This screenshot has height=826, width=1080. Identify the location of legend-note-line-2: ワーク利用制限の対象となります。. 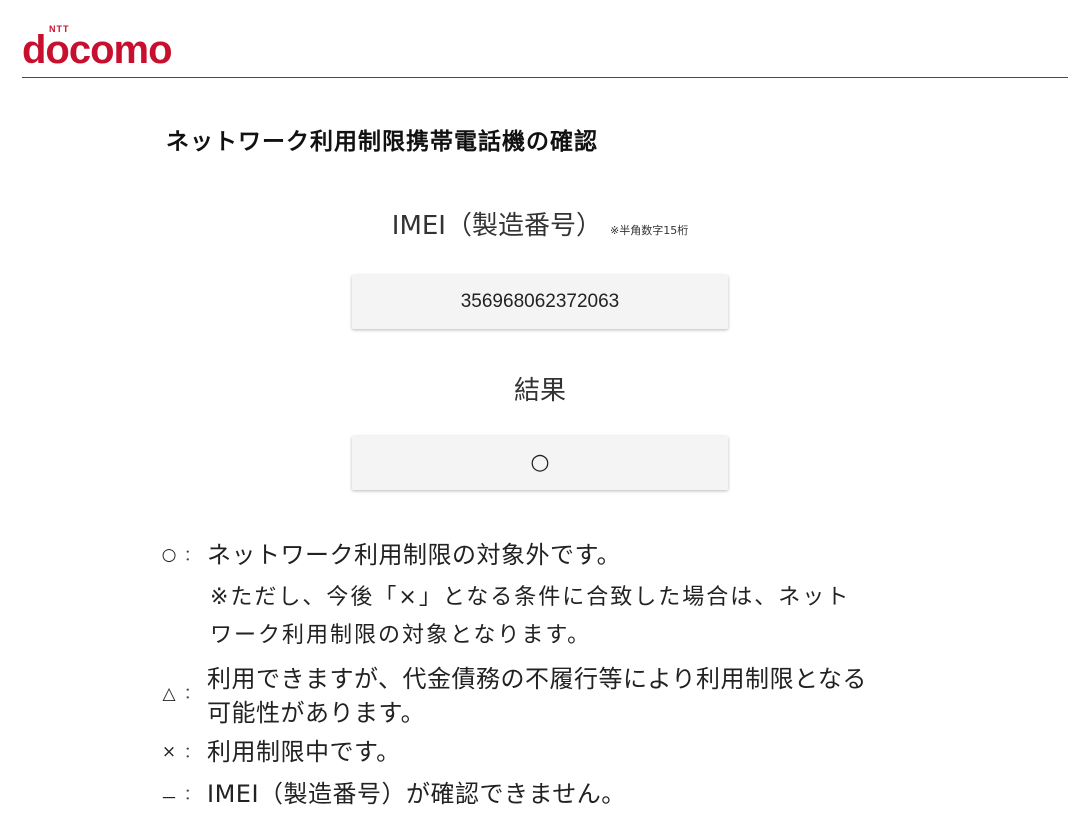
(401, 635).